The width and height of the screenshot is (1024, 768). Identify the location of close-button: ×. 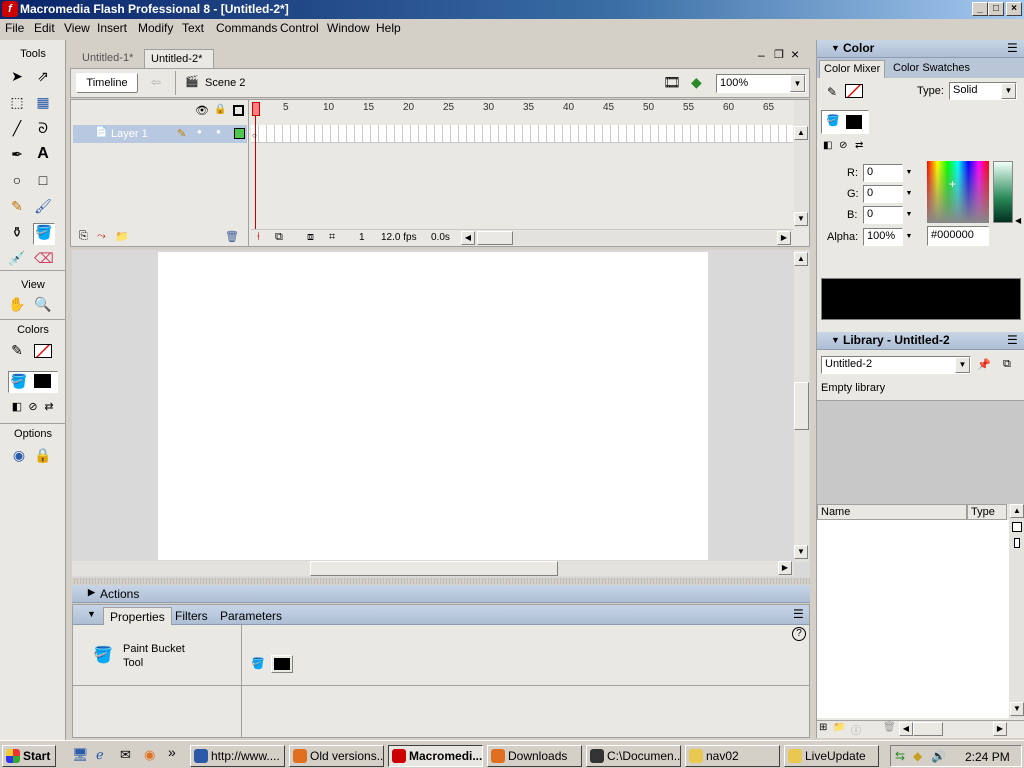
(1014, 9).